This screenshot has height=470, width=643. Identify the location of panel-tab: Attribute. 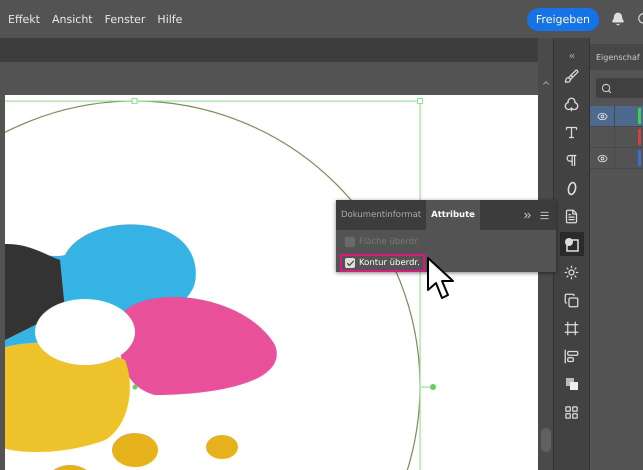
(453, 215).